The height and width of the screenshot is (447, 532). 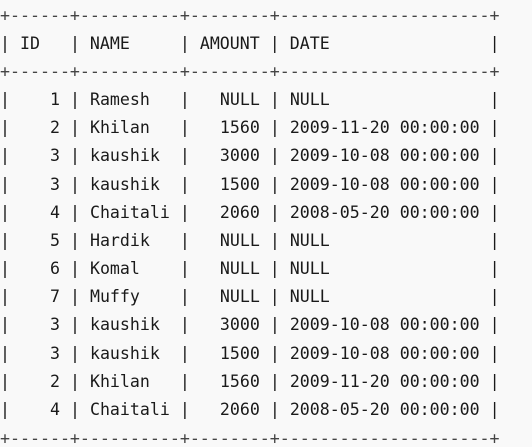 What do you see at coordinates (29, 43) in the screenshot?
I see `header-id: ID` at bounding box center [29, 43].